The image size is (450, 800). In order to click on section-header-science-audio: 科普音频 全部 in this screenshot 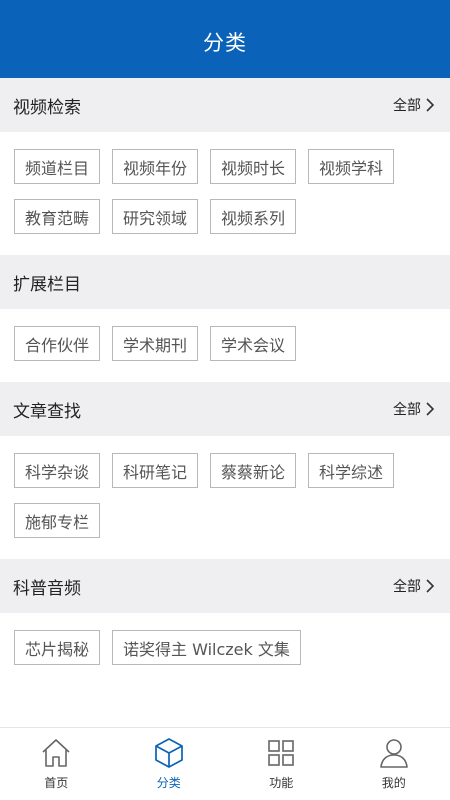, I will do `click(225, 586)`.